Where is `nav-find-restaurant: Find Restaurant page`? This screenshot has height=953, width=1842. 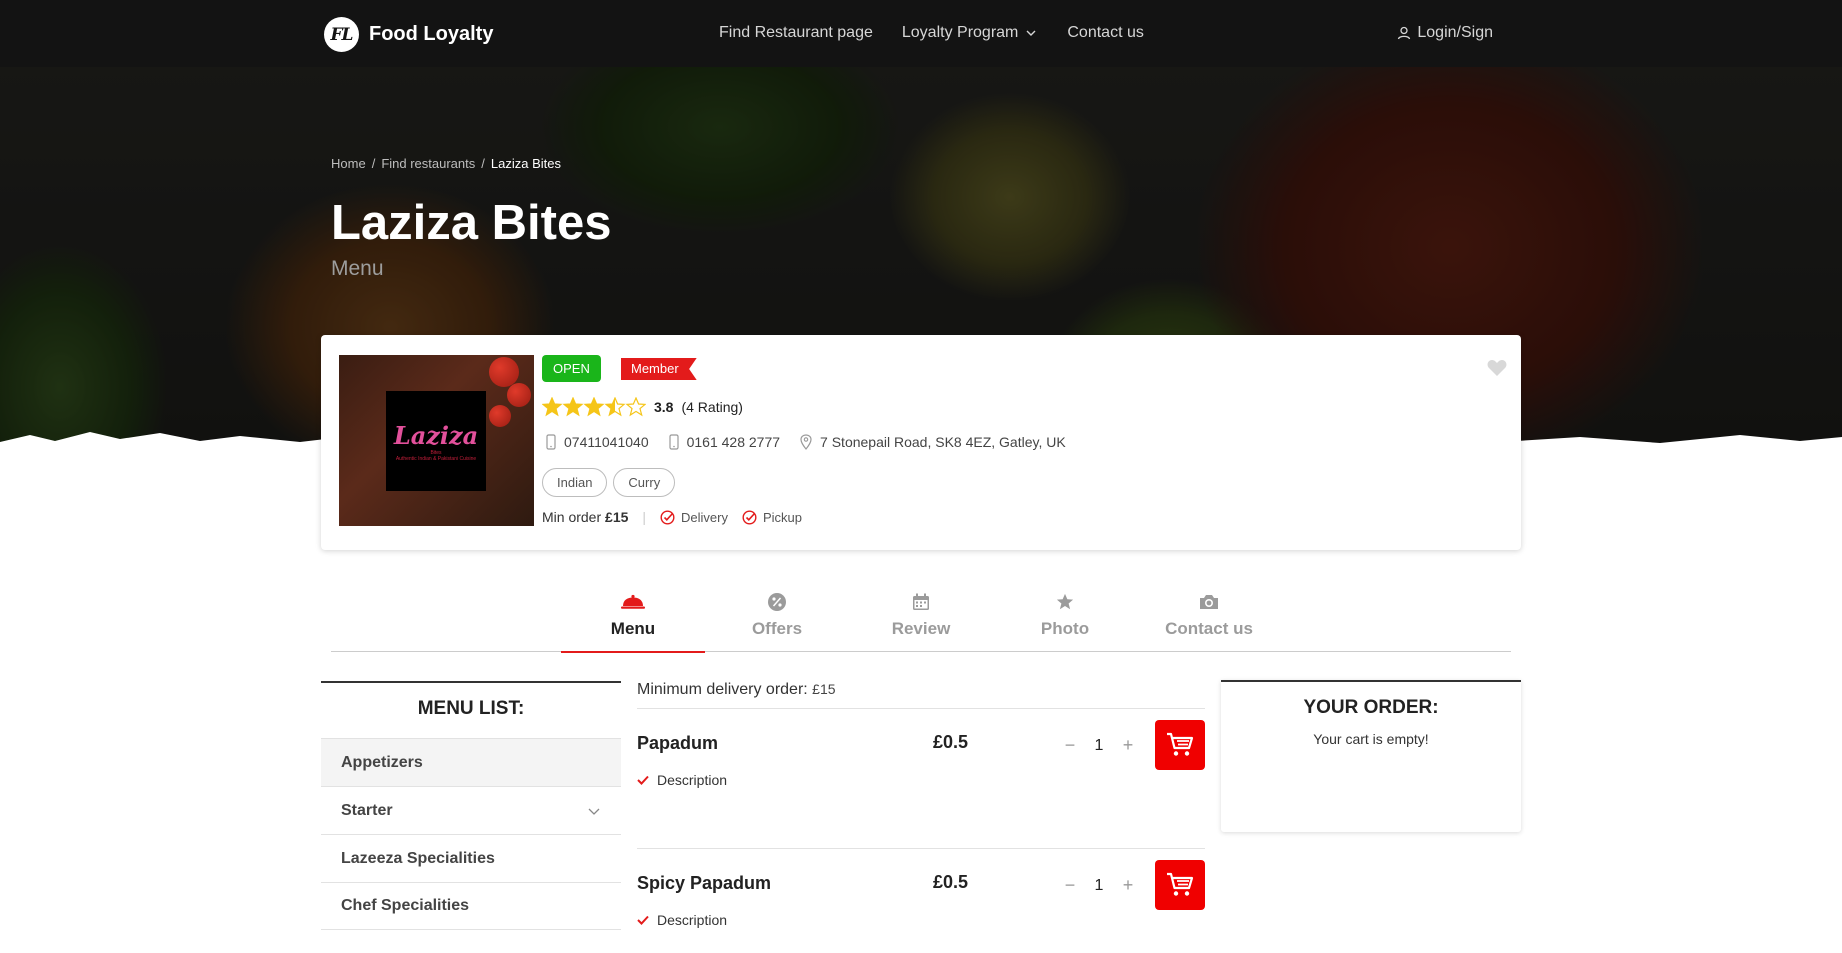
nav-find-restaurant: Find Restaurant page is located at coordinates (796, 33).